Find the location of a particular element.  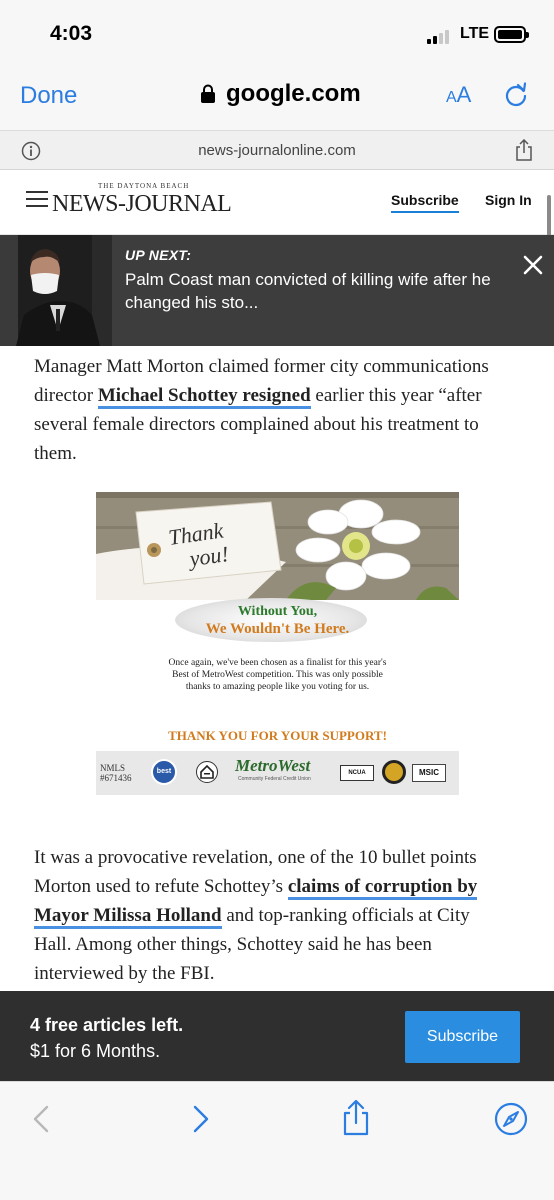

page-url-bar: news-journalonline.com is located at coordinates (277, 150).